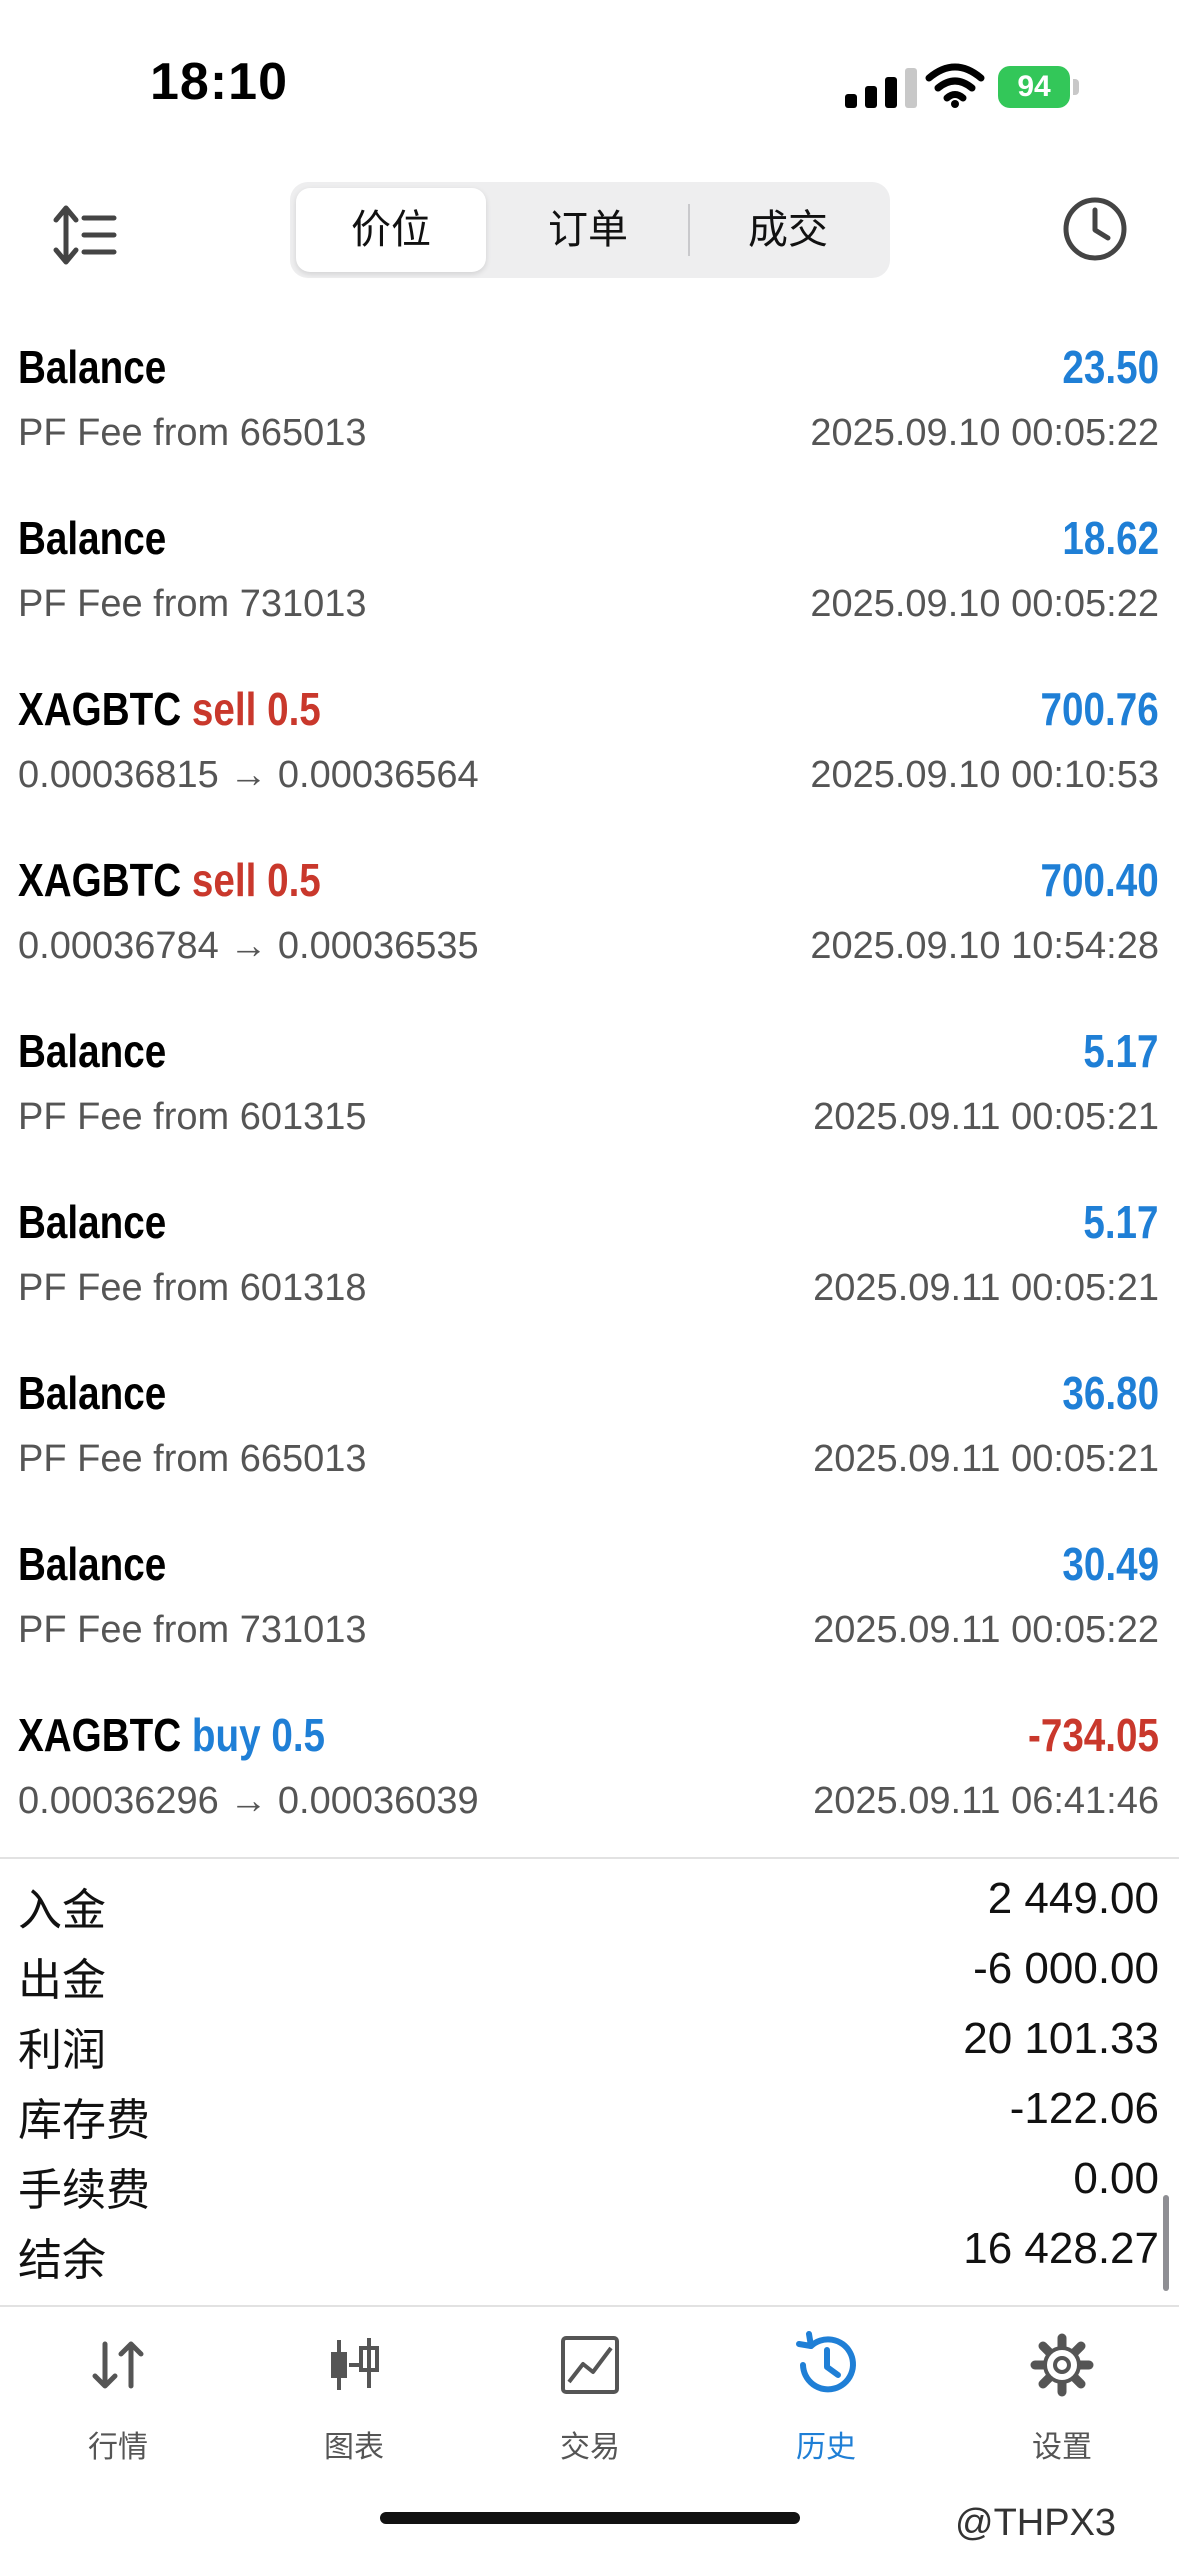  What do you see at coordinates (118, 2447) in the screenshot?
I see `tab-label: 行情` at bounding box center [118, 2447].